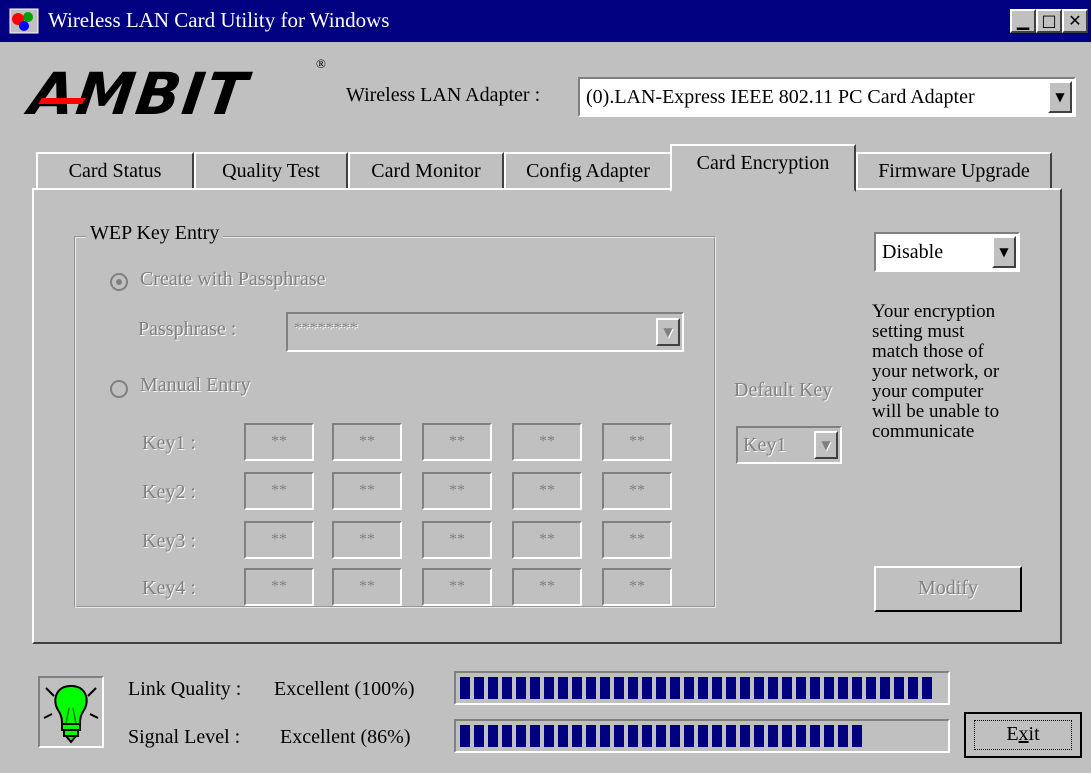 The image size is (1091, 773). Describe the element at coordinates (637, 587) in the screenshot. I see `key4-field-5: **` at that location.